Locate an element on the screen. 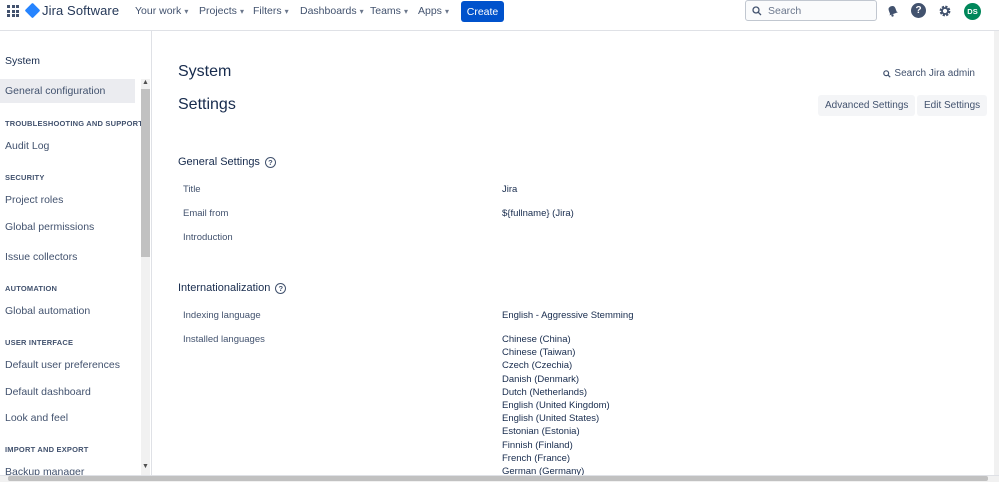 Image resolution: width=999 pixels, height=482 pixels. edit-settings-button: Edit Settings is located at coordinates (952, 105).